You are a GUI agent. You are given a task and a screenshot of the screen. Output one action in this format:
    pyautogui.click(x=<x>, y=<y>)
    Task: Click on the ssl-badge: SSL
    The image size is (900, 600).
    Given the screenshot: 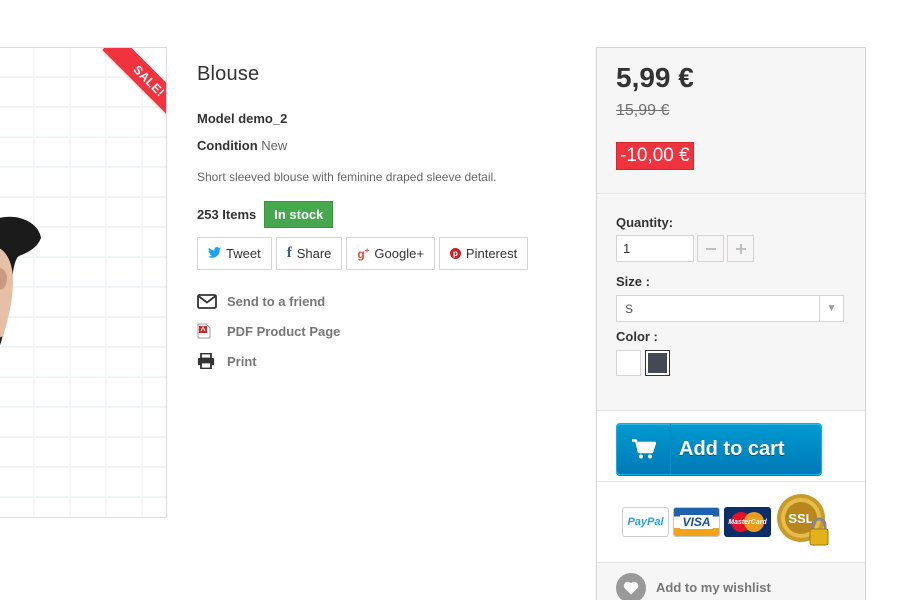 What is the action you would take?
    pyautogui.click(x=805, y=522)
    